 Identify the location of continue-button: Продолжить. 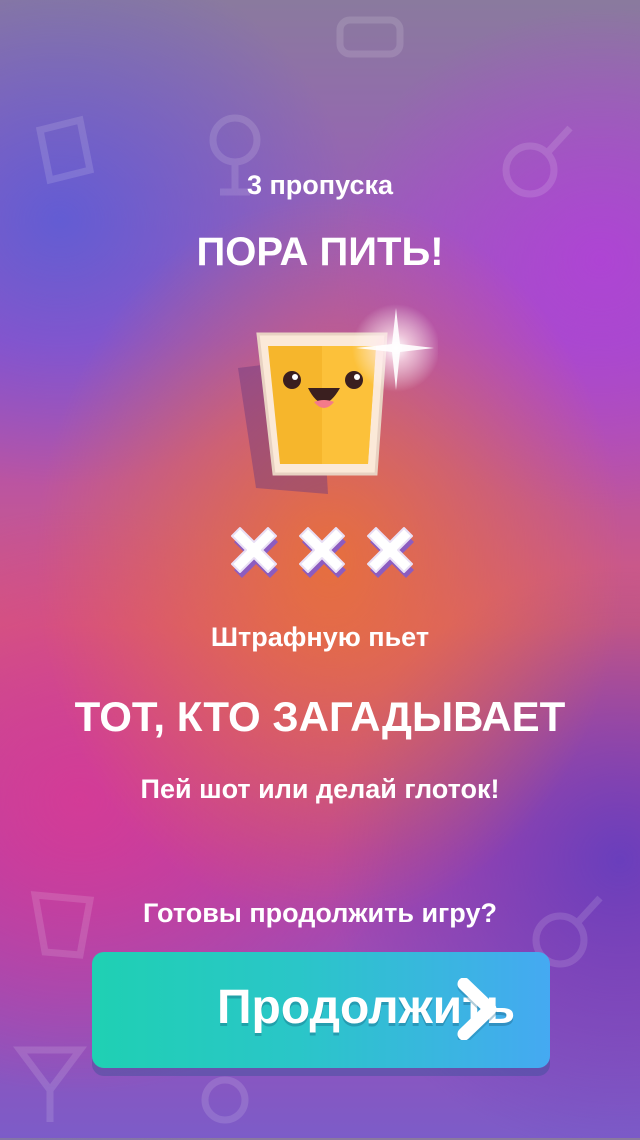
(321, 1010).